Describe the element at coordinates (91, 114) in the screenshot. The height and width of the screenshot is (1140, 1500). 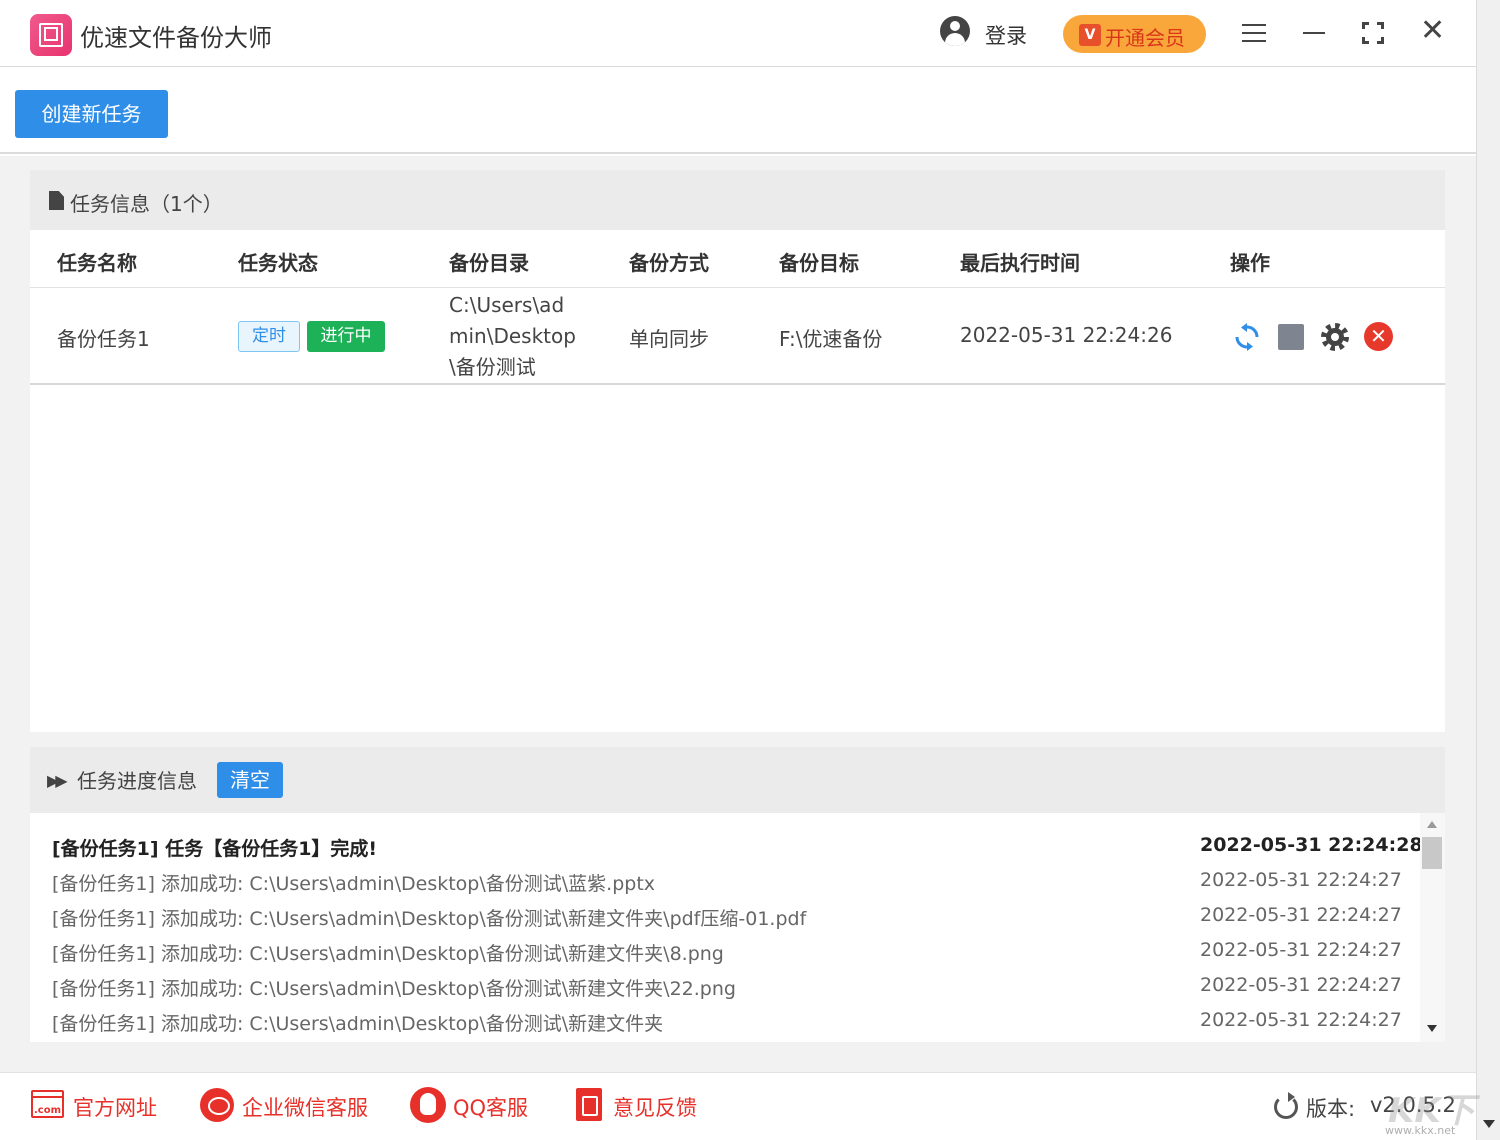
I see `create-task-button: 创建新任务` at that location.